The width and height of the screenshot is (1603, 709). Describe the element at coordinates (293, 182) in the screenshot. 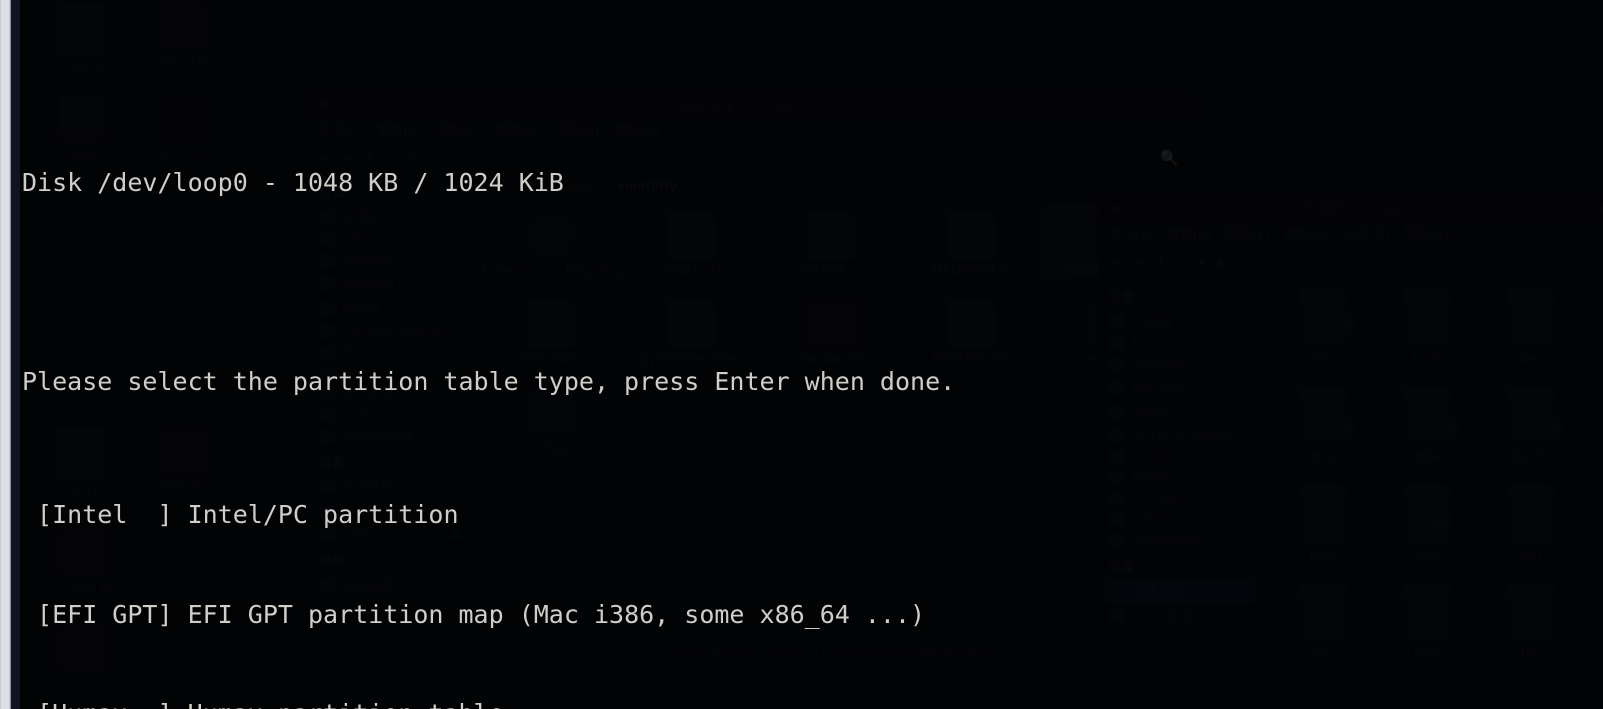

I see `disk-info-line: Disk /dev/loop0 - 1048 KB / 1024 KiB` at that location.